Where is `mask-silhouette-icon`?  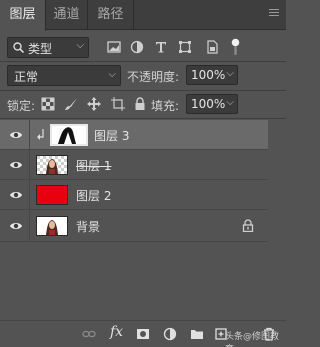 mask-silhouette-icon is located at coordinates (69, 135).